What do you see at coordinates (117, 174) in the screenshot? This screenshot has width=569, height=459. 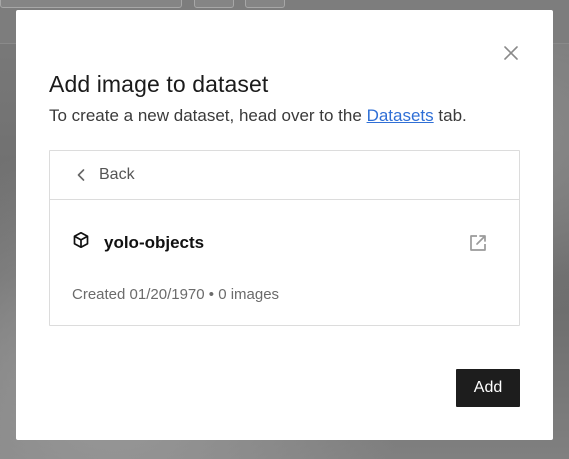 I see `back-label: Back` at bounding box center [117, 174].